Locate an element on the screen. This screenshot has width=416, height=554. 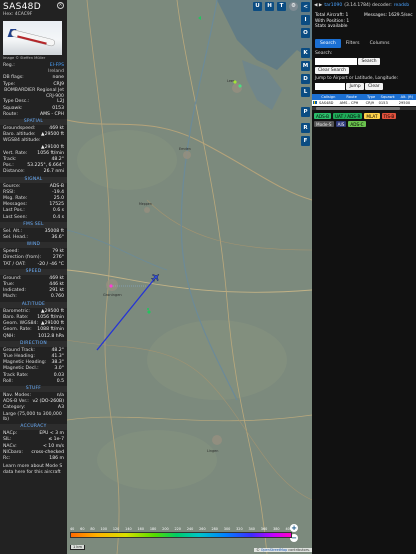
search-label: Search: is located at coordinates (324, 53).